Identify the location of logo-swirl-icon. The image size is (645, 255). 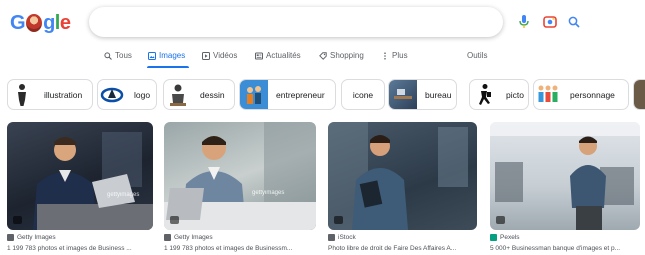
(112, 94).